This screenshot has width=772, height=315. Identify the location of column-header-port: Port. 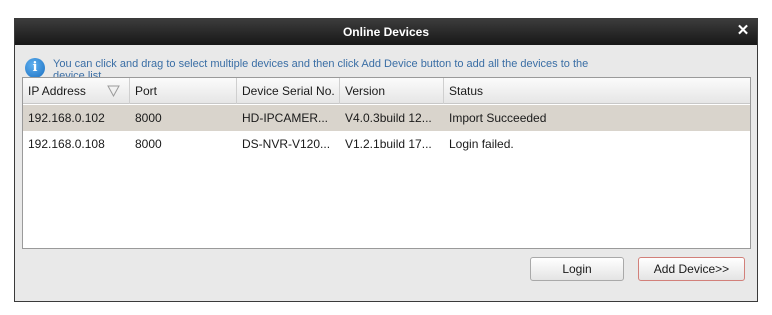
(183, 91).